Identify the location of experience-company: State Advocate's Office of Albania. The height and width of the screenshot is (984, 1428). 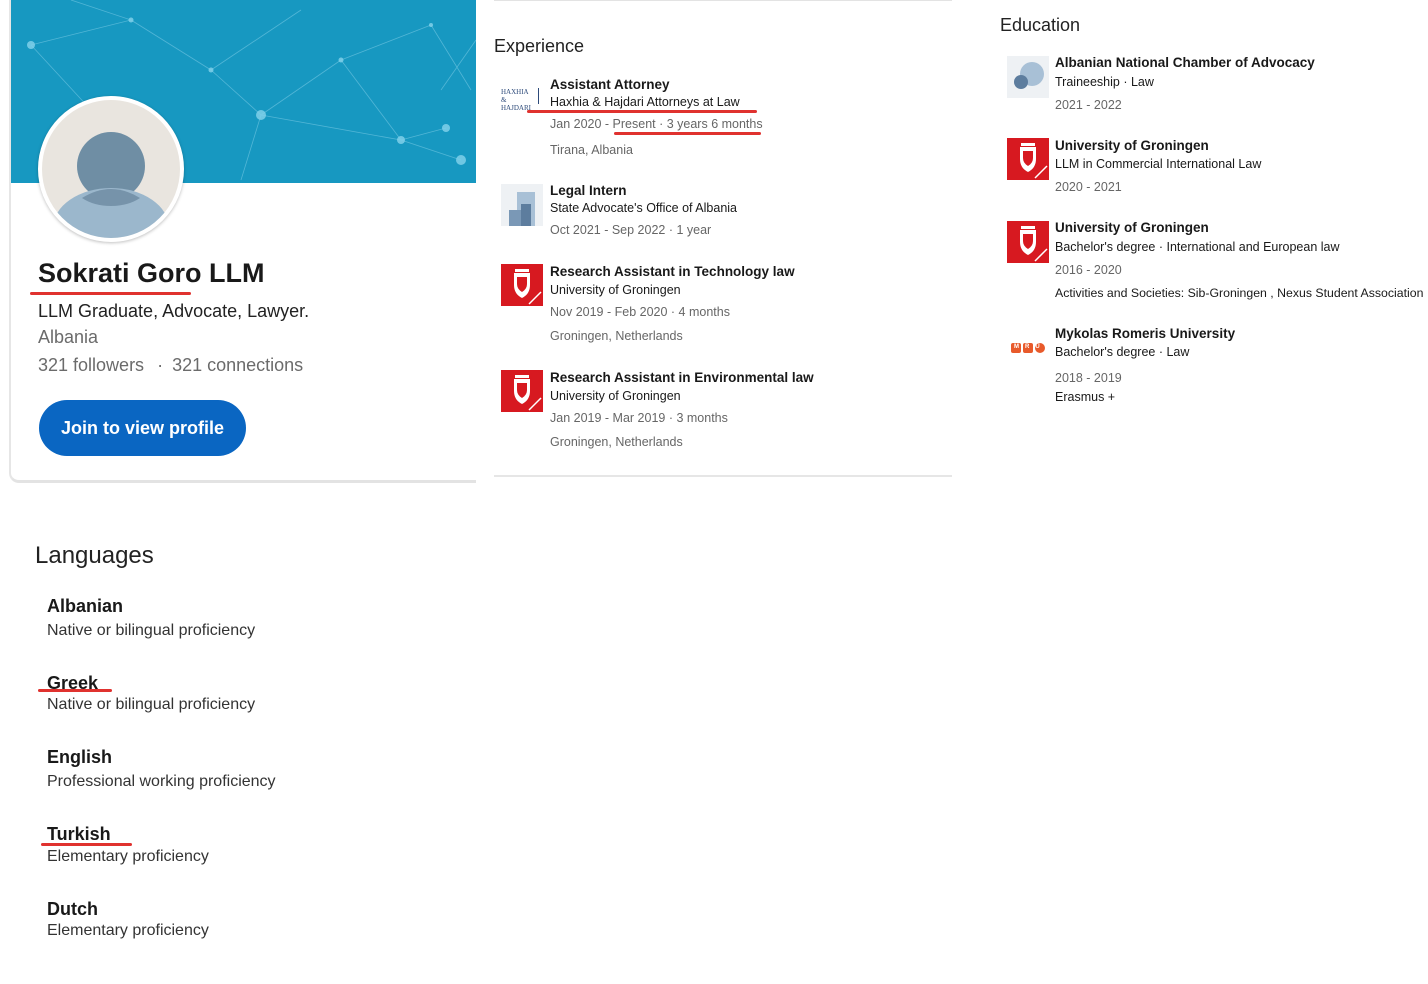
(643, 208).